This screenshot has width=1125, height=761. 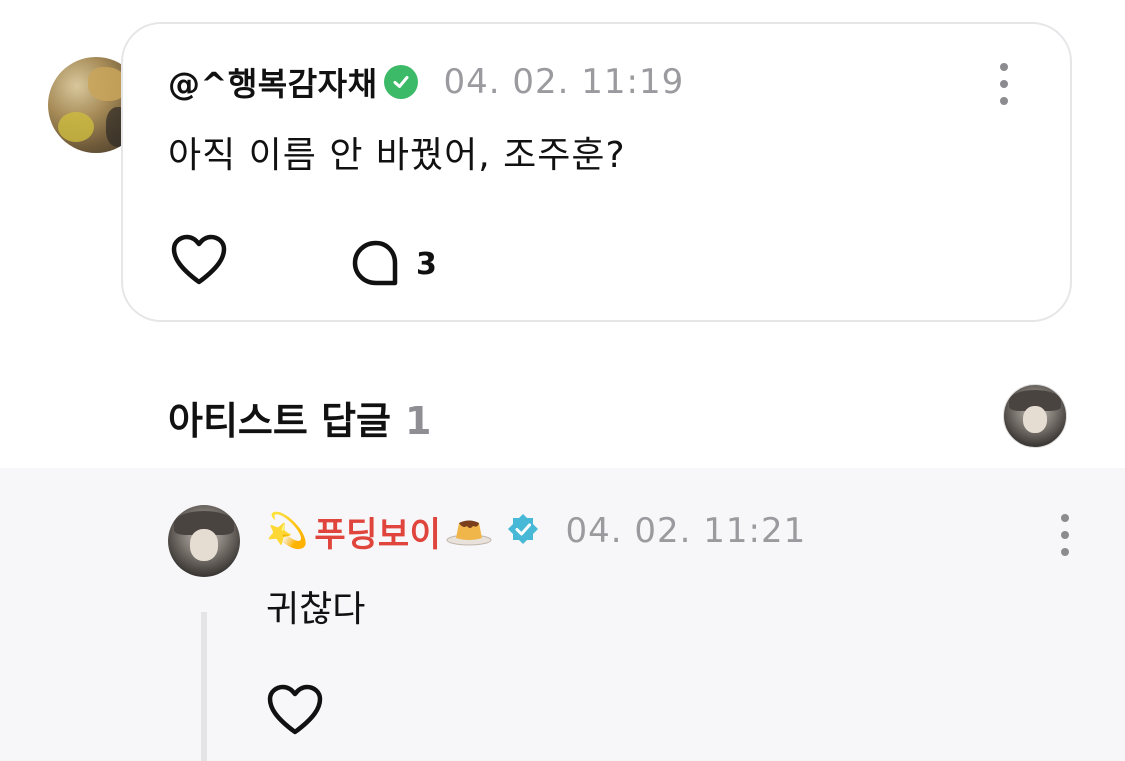 What do you see at coordinates (400, 82) in the screenshot?
I see `verified-check-icon` at bounding box center [400, 82].